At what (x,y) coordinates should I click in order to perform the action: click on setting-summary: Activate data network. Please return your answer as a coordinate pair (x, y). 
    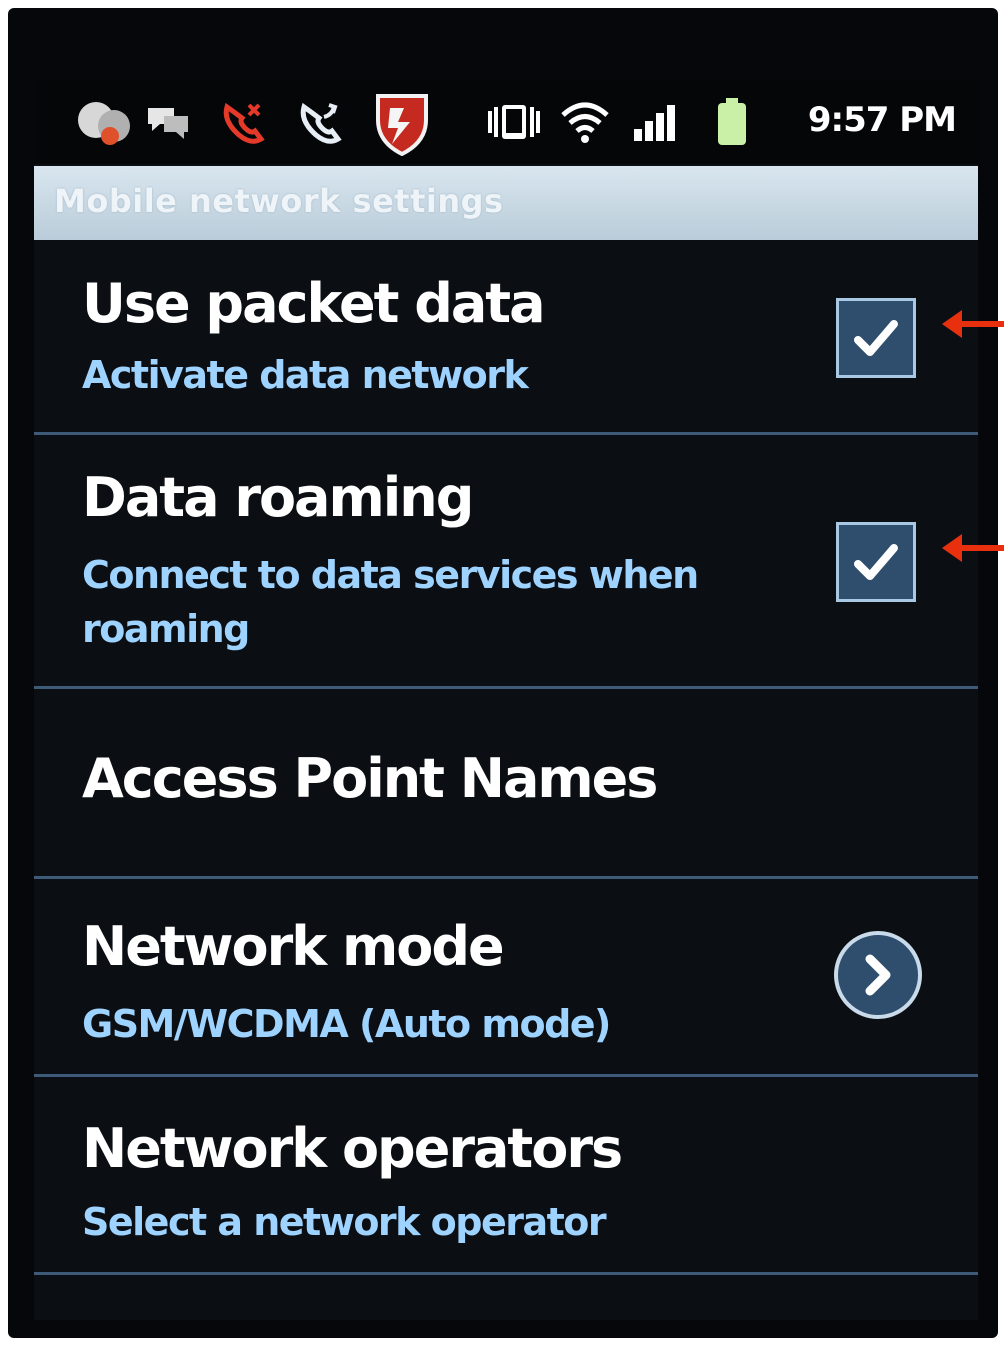
    Looking at the image, I should click on (305, 375).